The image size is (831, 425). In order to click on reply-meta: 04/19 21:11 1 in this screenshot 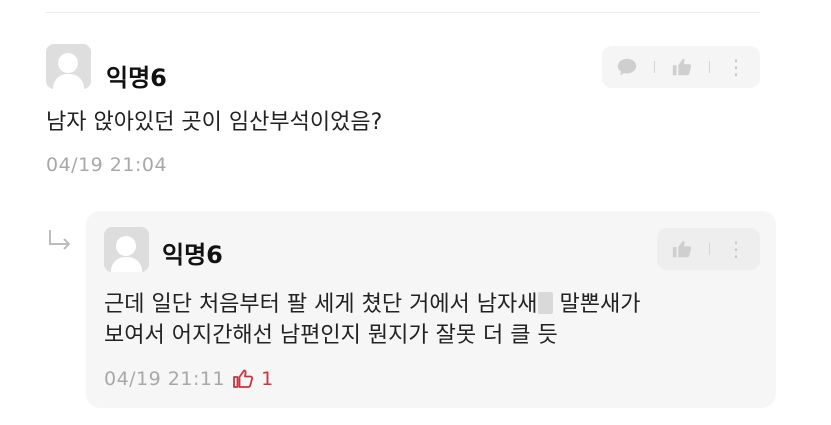, I will do `click(189, 379)`.